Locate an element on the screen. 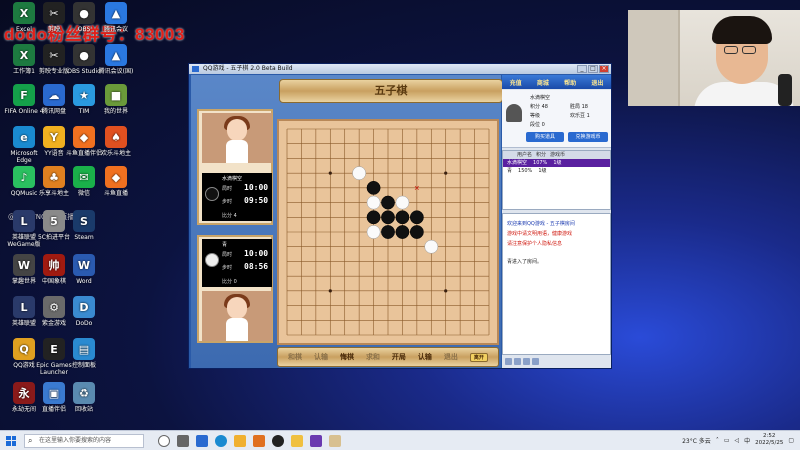 The width and height of the screenshot is (800, 450). close-button: × is located at coordinates (604, 69).